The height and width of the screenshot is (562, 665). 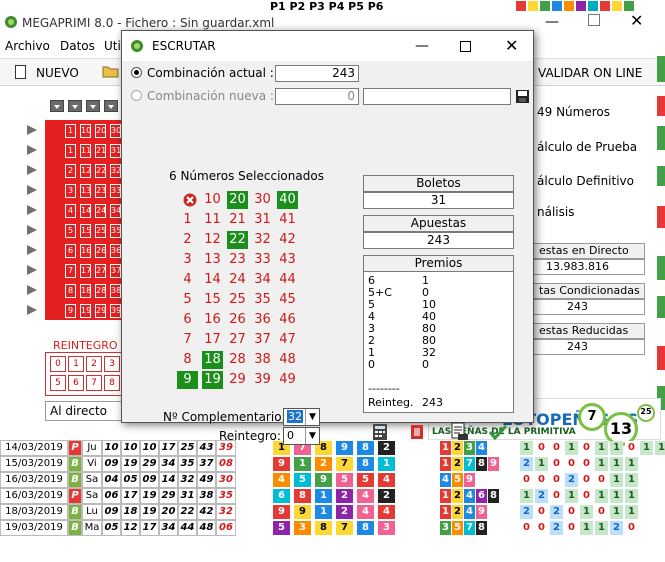 What do you see at coordinates (187, 360) in the screenshot?
I see `dialog-number-cell: 8` at bounding box center [187, 360].